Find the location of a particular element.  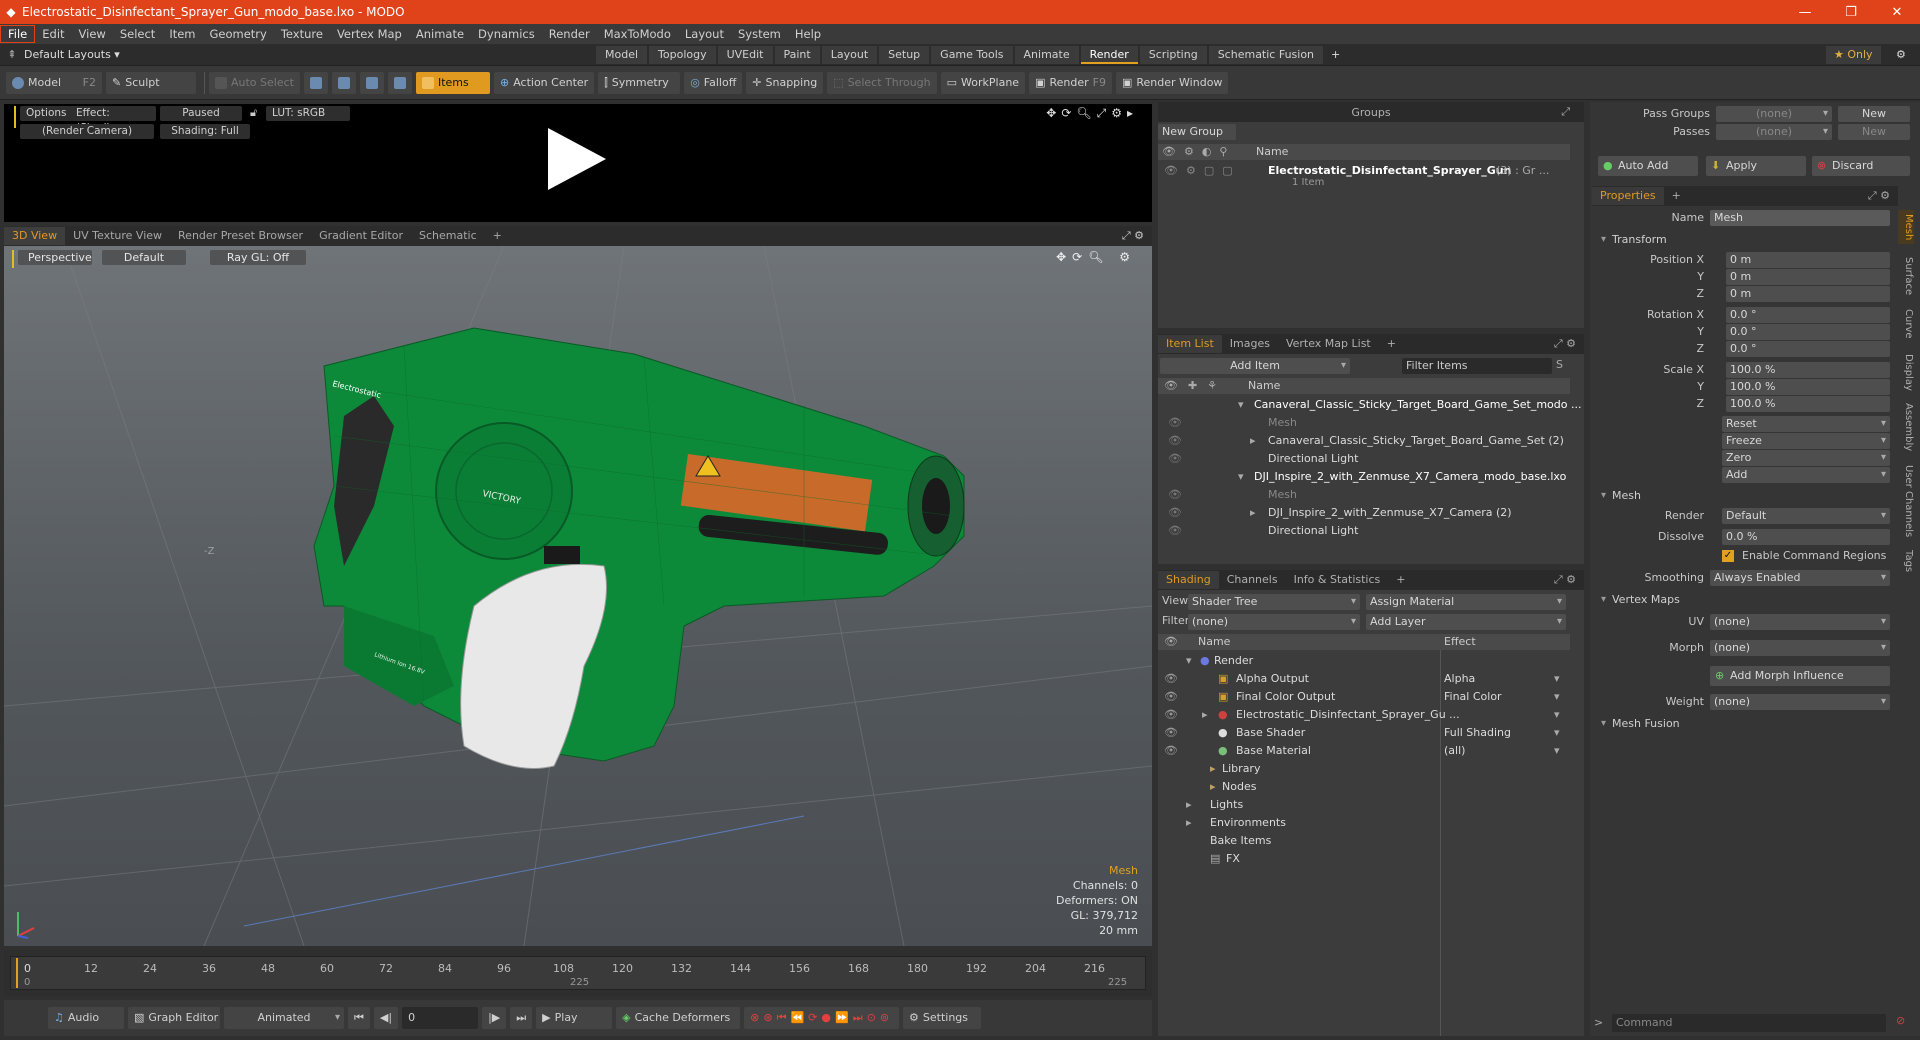

render-dropdown: Default is located at coordinates (1806, 516).